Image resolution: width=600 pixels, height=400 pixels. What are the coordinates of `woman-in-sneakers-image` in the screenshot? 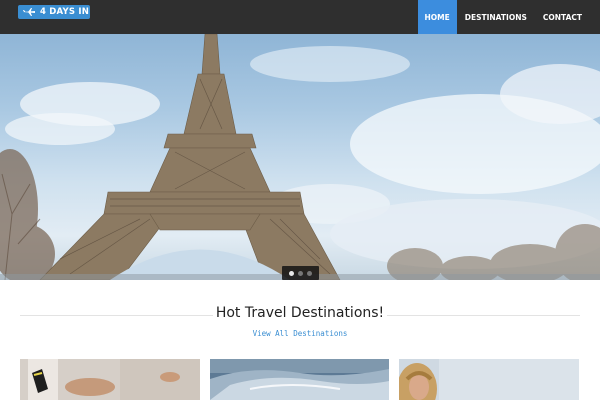 It's located at (110, 379).